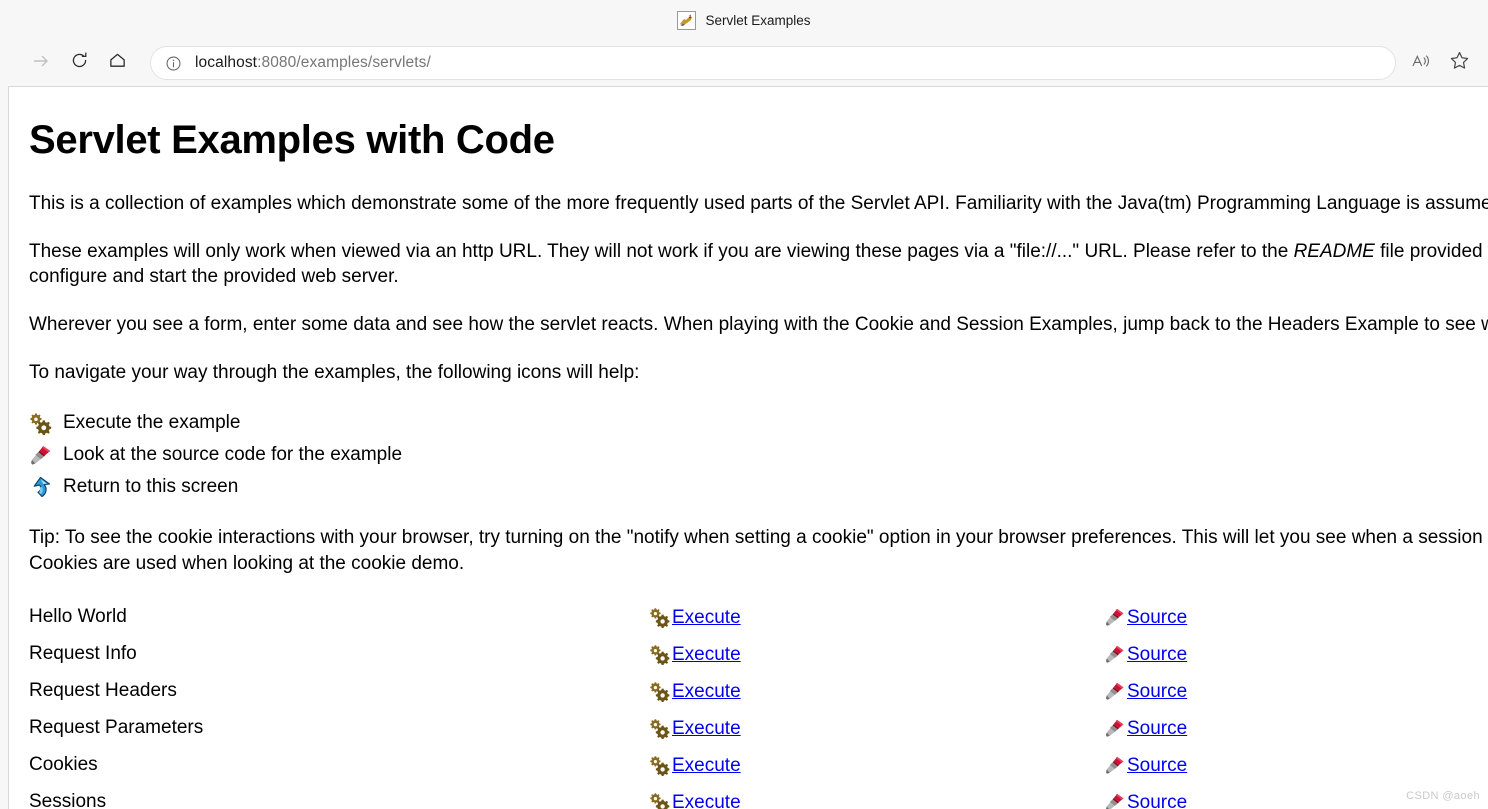 This screenshot has width=1488, height=809. I want to click on reload-button, so click(79, 63).